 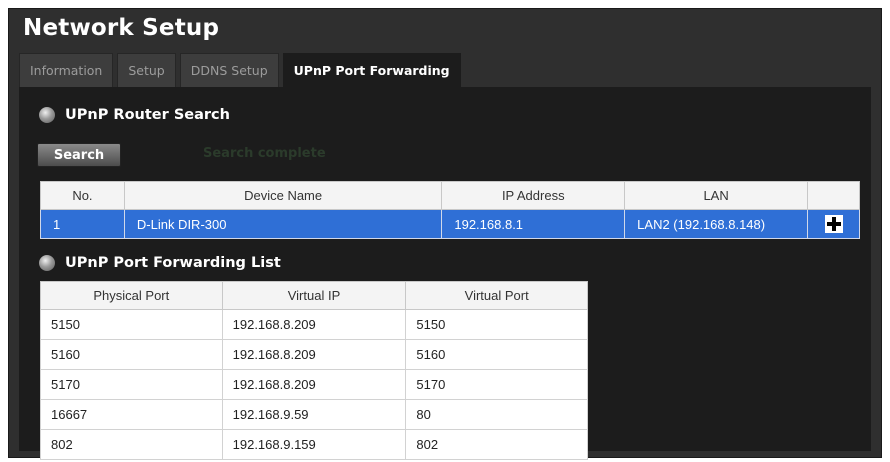 I want to click on table-row: 5160 192.168.8.209 5160, so click(x=314, y=354).